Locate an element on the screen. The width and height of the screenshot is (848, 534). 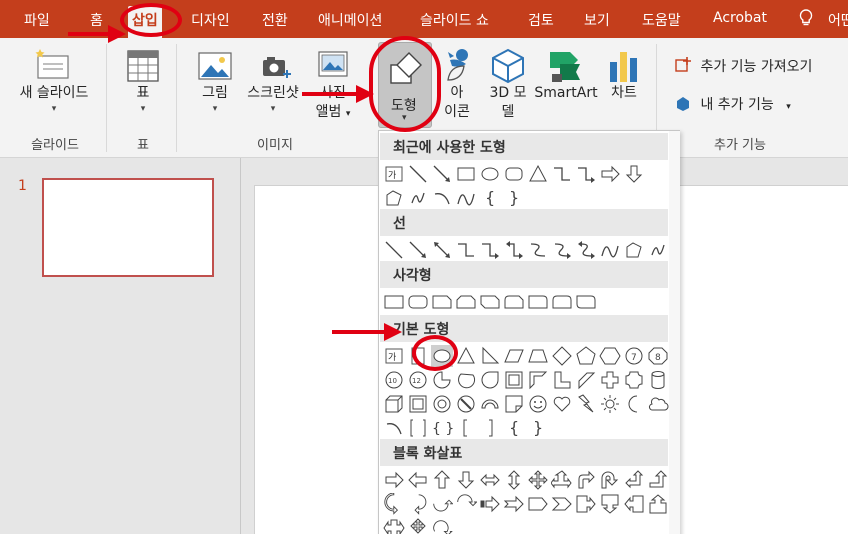
line-shape is located at coordinates (418, 174).